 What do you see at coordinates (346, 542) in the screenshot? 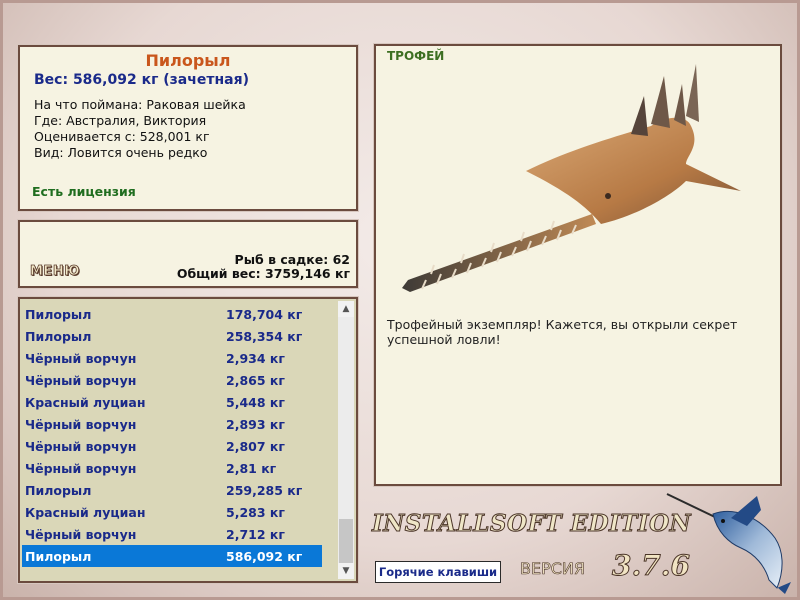
I see `scroll-thumb` at bounding box center [346, 542].